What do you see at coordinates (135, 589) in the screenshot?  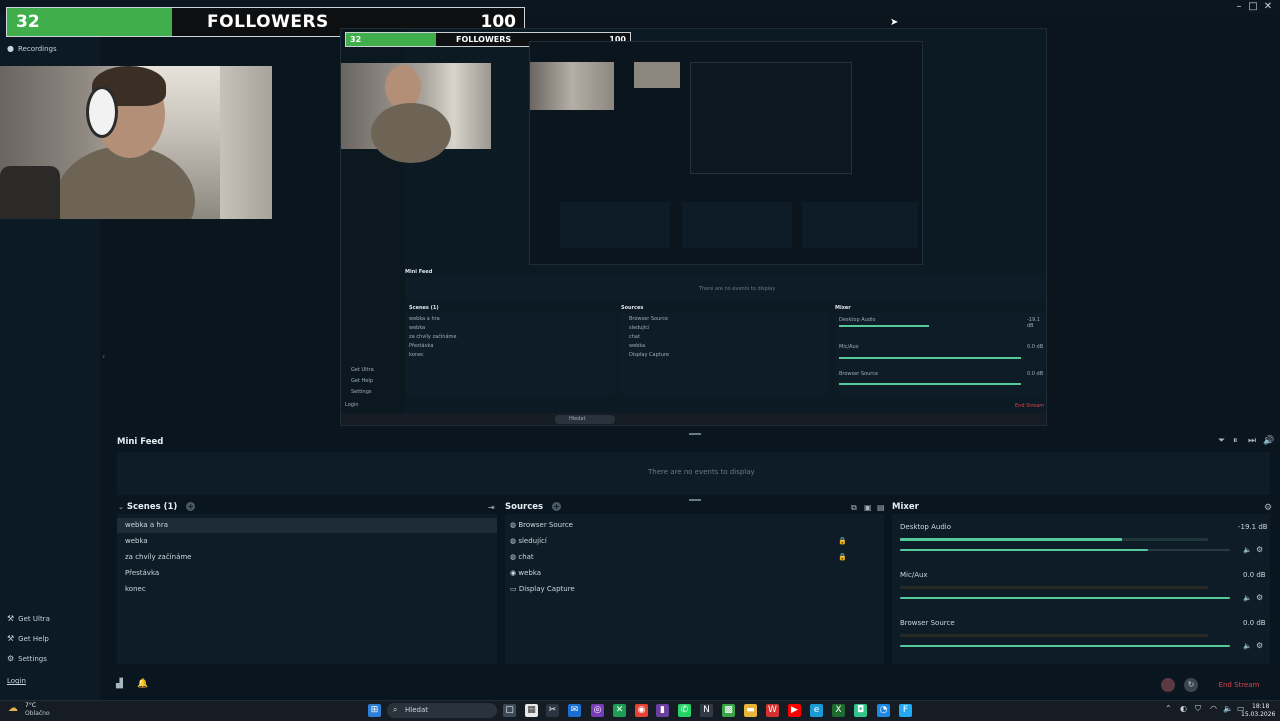 I see `scene-item: konec` at bounding box center [135, 589].